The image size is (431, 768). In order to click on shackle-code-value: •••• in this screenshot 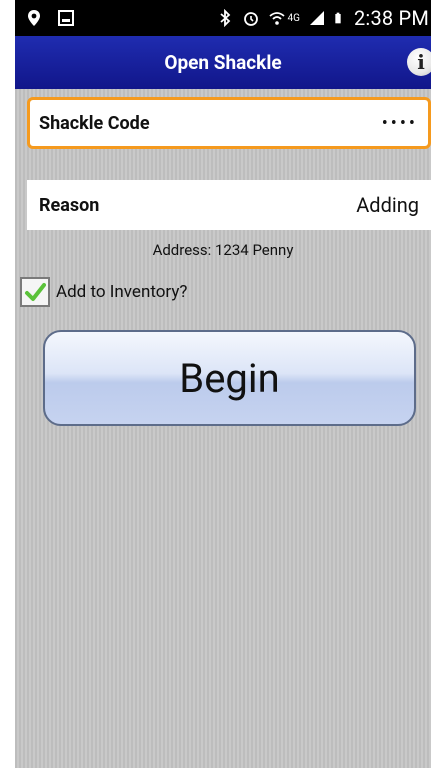, I will do `click(400, 123)`.